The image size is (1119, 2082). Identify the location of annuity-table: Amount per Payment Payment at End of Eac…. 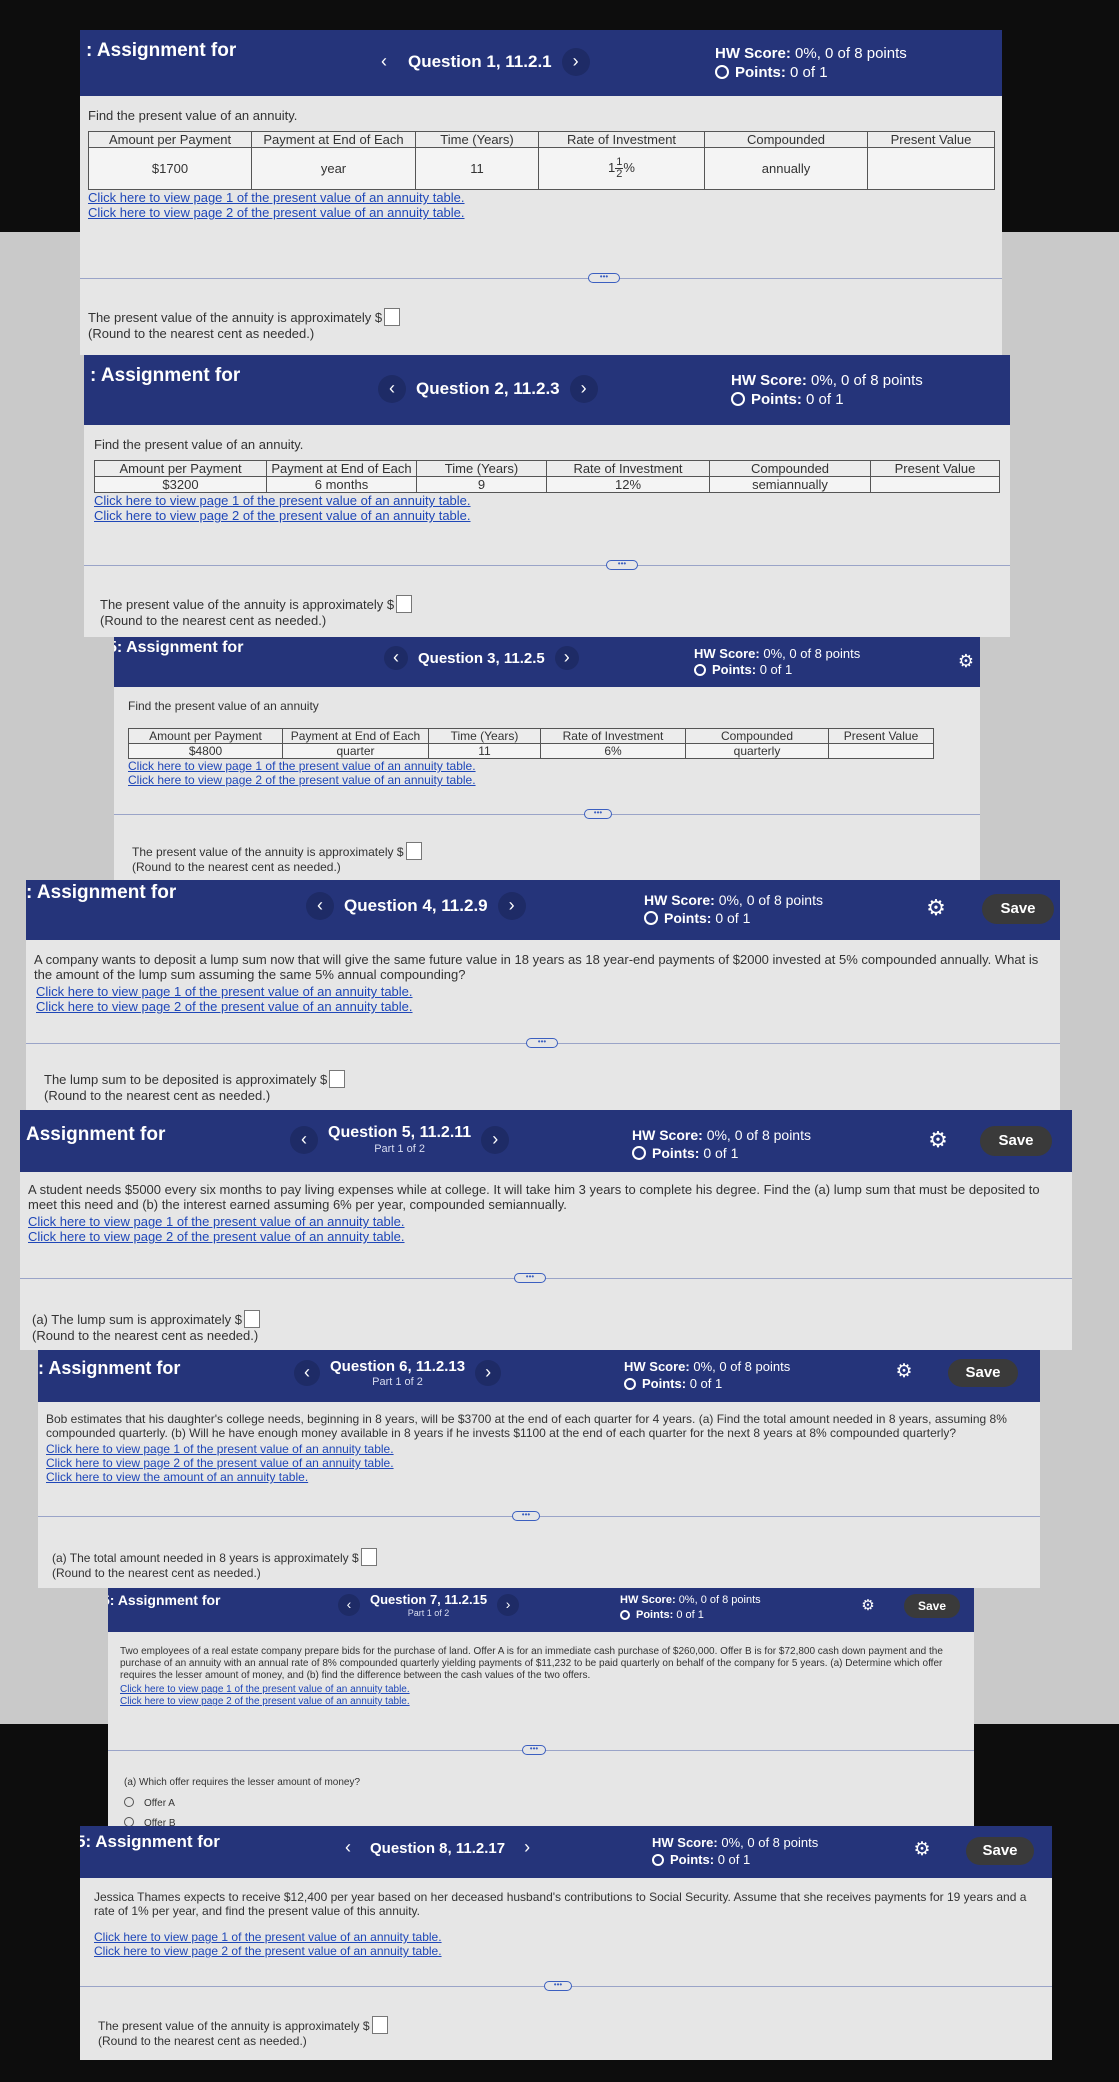
(547, 476).